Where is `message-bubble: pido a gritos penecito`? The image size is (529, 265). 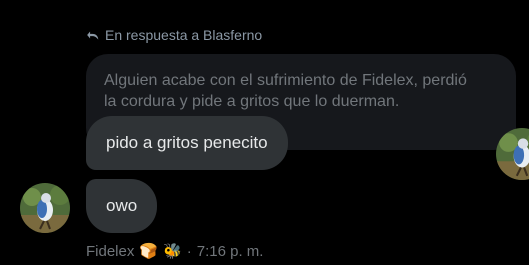 message-bubble: pido a gritos penecito is located at coordinates (187, 143).